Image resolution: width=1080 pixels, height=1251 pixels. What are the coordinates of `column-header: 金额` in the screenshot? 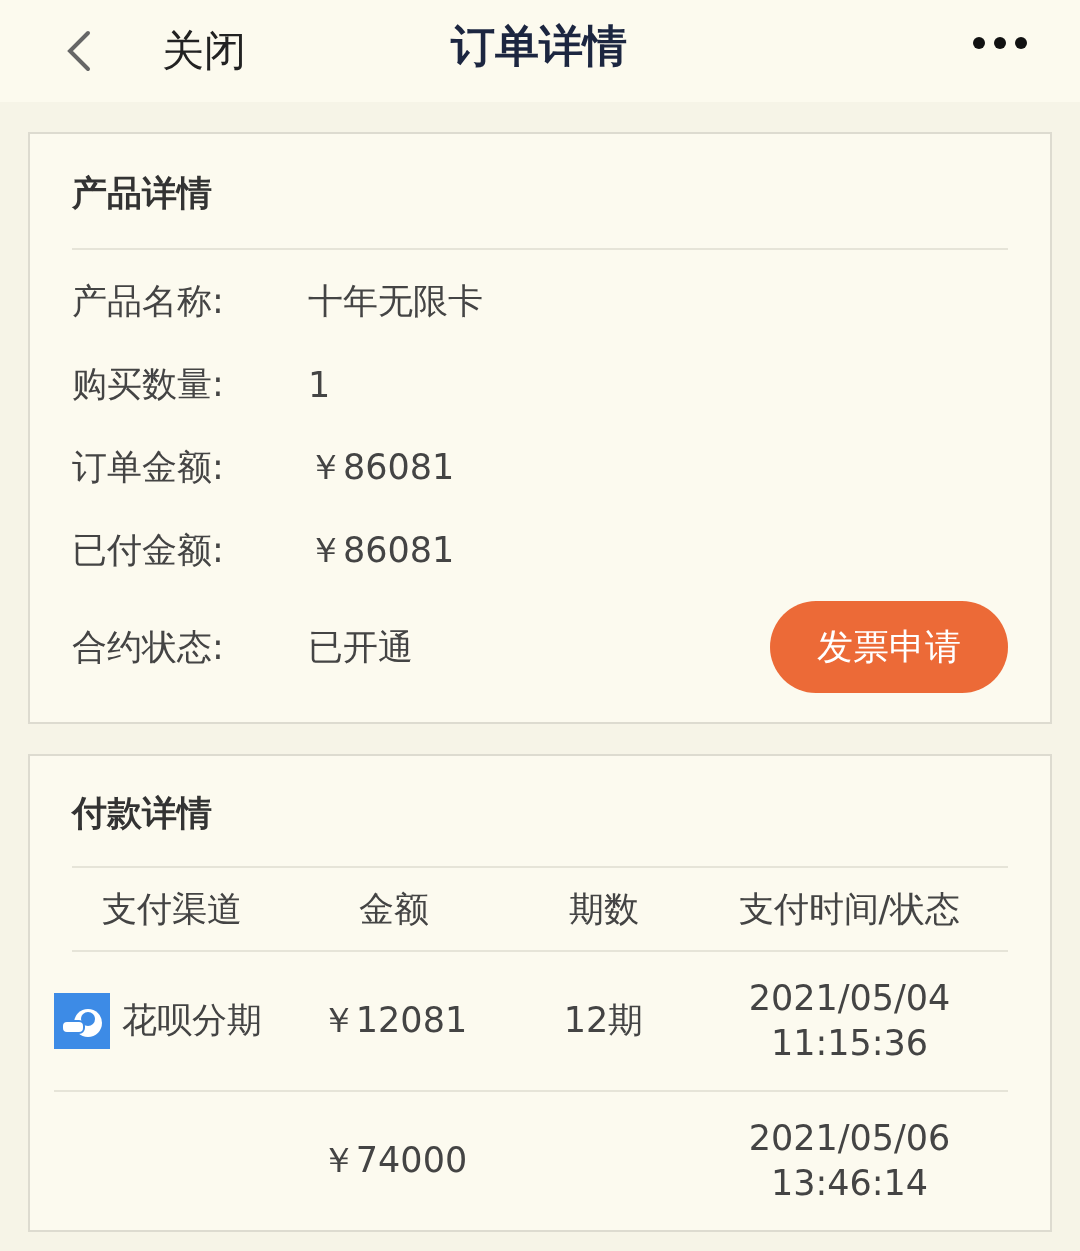 It's located at (394, 910).